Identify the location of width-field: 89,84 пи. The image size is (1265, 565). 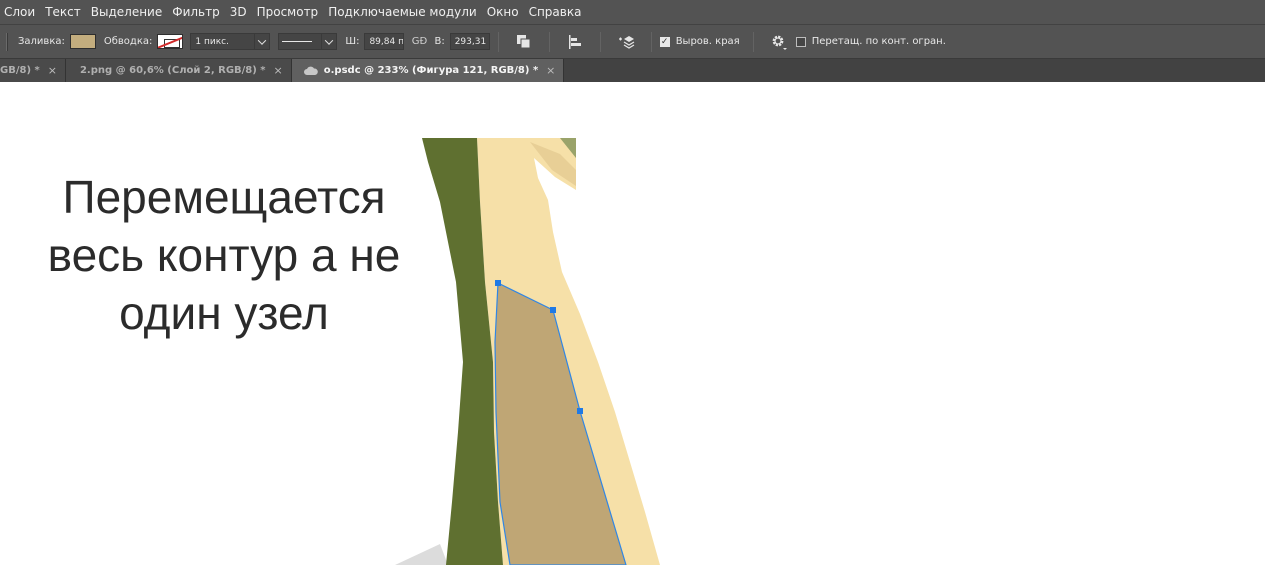
(384, 41).